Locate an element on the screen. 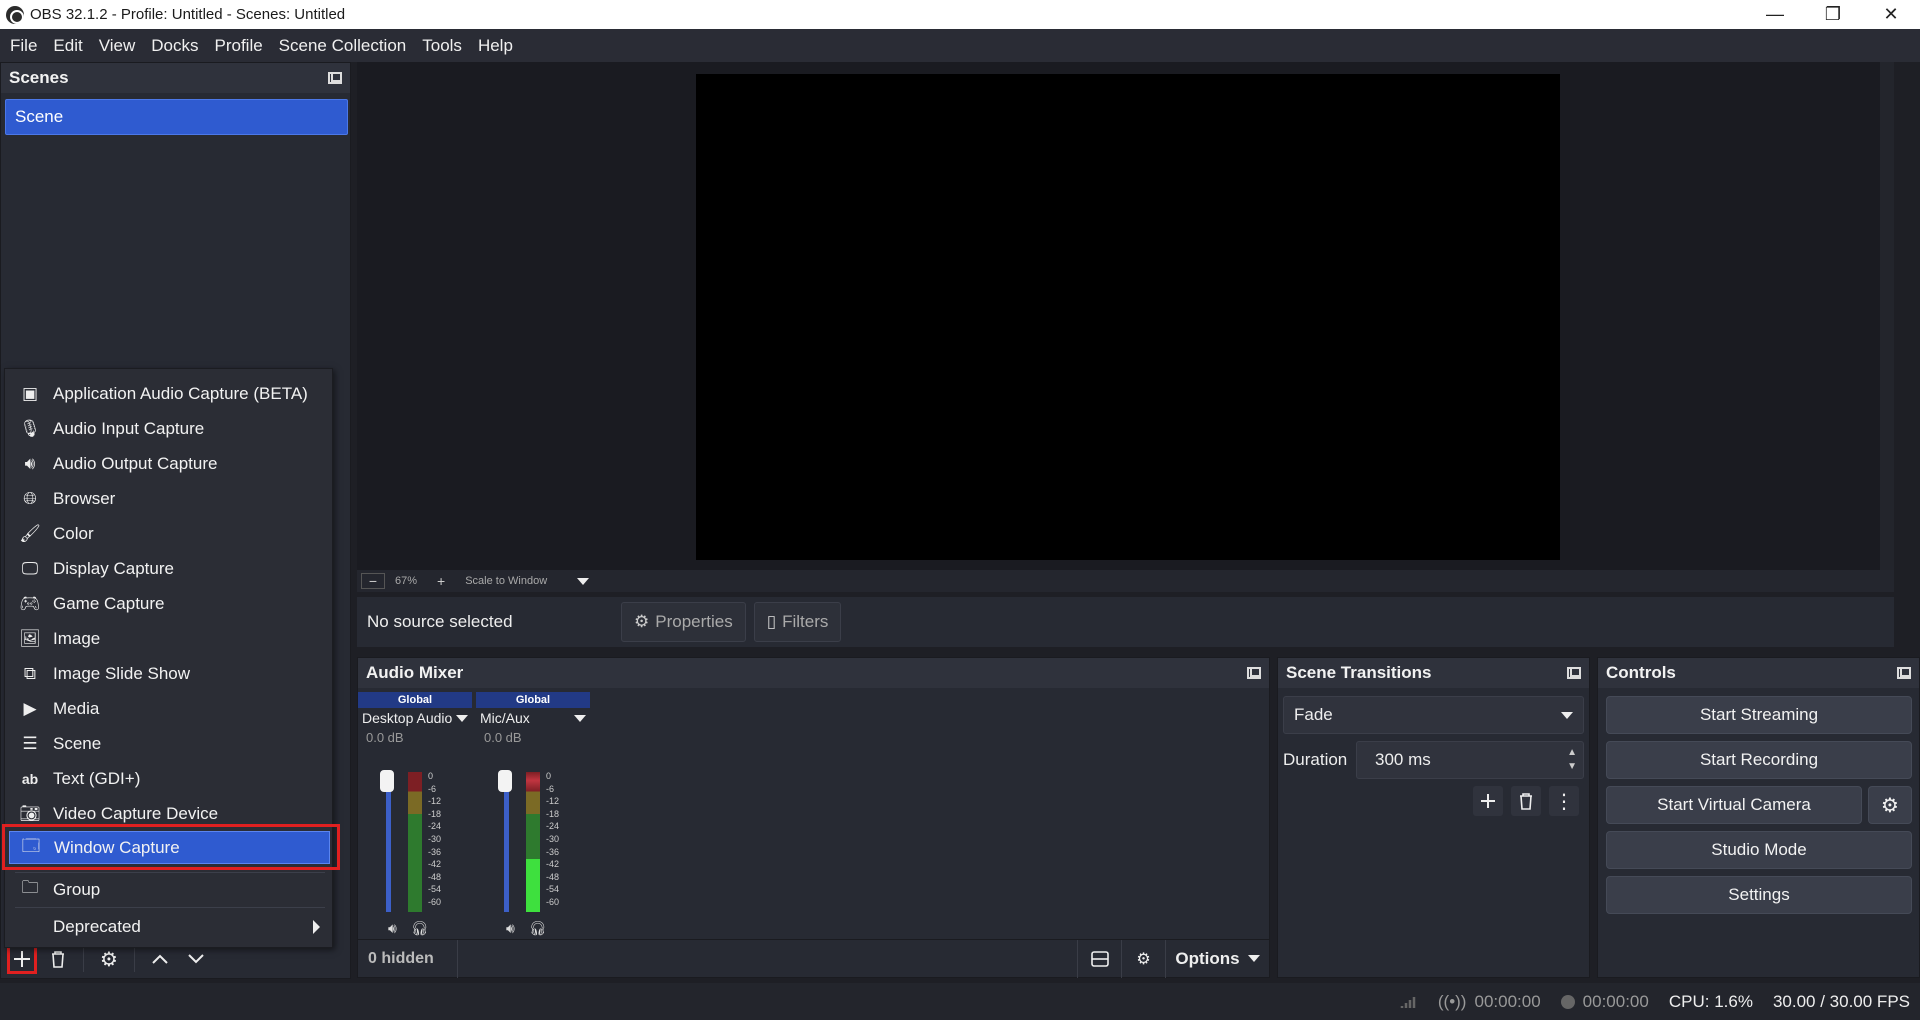  start-streaming-button: Start Streaming is located at coordinates (1759, 715).